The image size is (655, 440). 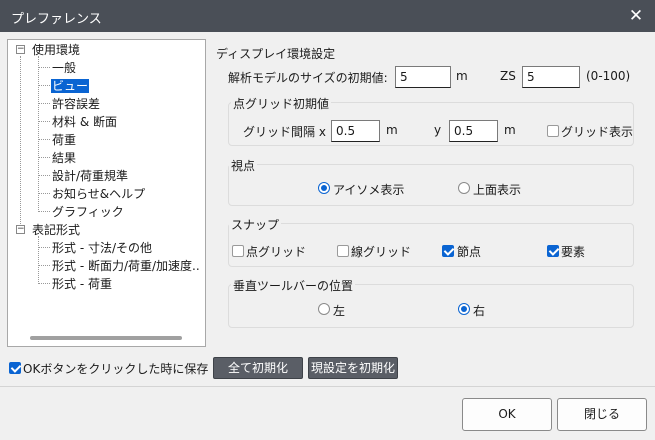 I want to click on zs-input: 5, so click(x=551, y=77).